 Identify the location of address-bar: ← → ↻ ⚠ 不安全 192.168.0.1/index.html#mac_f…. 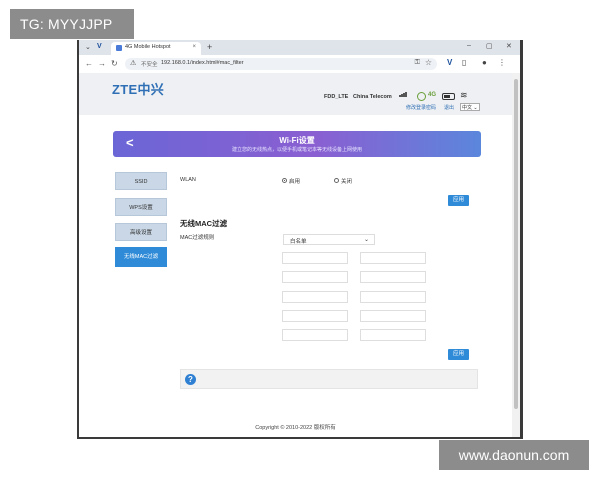
(299, 64).